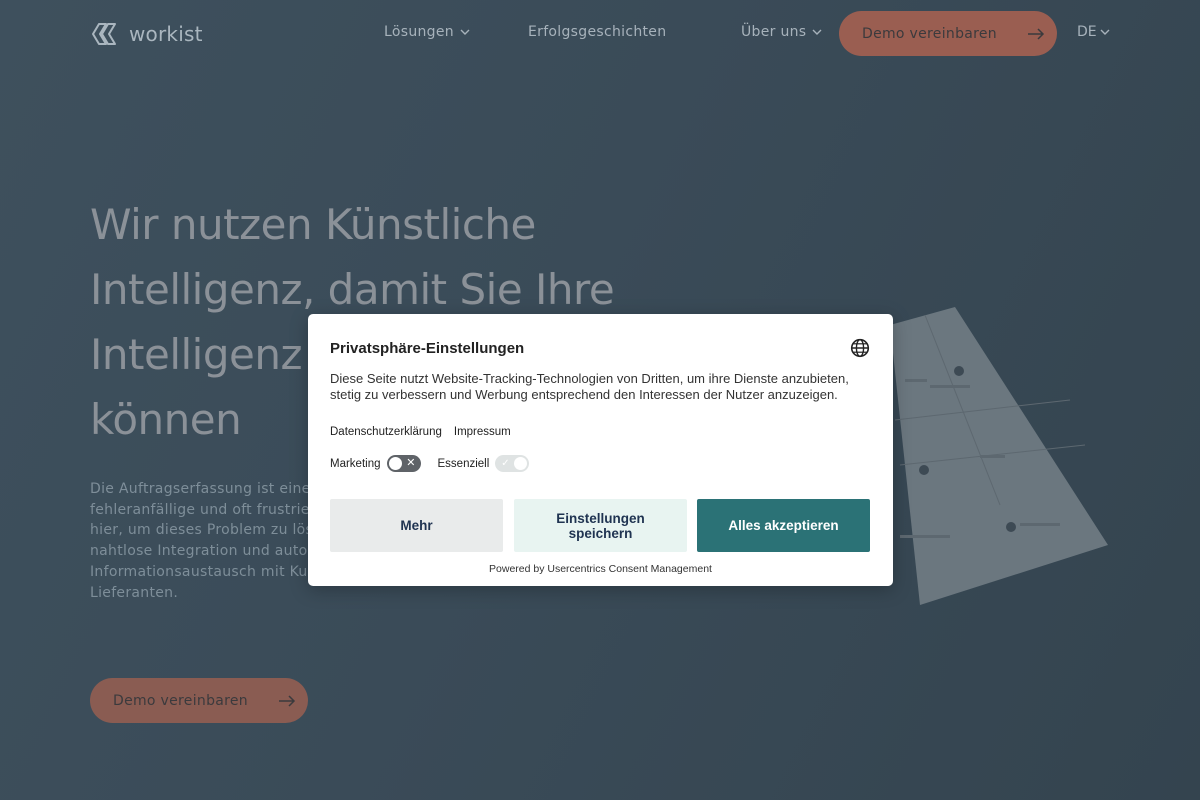 The image size is (1200, 800). Describe the element at coordinates (313, 224) in the screenshot. I see `hero-title-line: Wir nutzen Künstliche` at that location.